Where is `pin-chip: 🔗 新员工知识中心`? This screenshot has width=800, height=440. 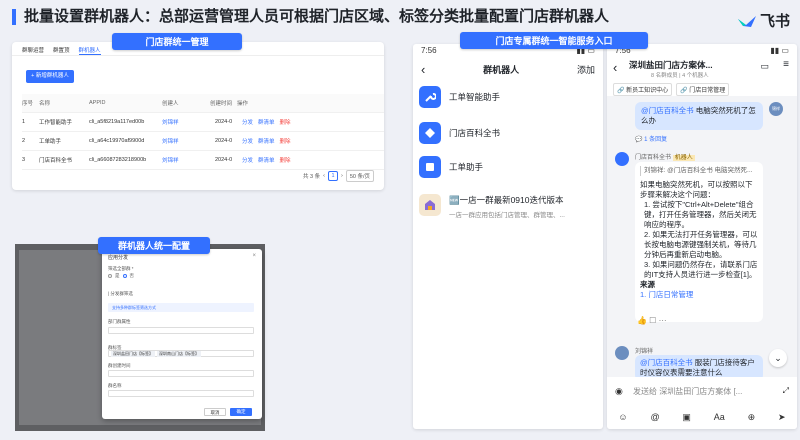 pin-chip: 🔗 新员工知识中心 is located at coordinates (643, 89).